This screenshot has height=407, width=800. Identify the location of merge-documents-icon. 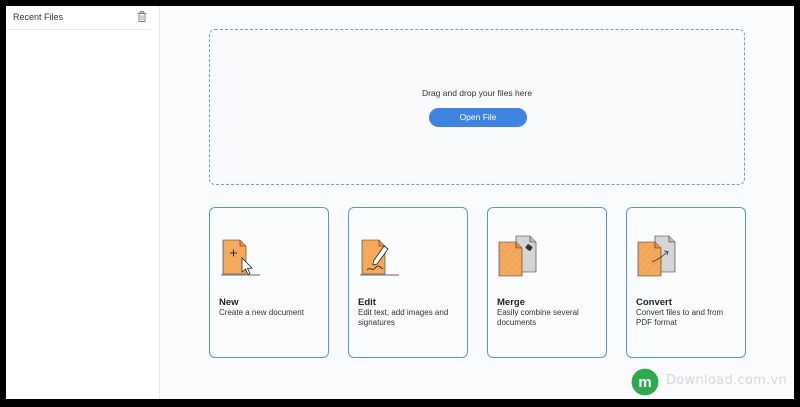
(517, 256).